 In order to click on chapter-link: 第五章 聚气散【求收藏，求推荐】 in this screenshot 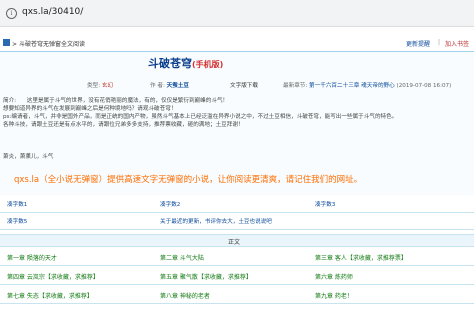, I will do `click(206, 276)`.